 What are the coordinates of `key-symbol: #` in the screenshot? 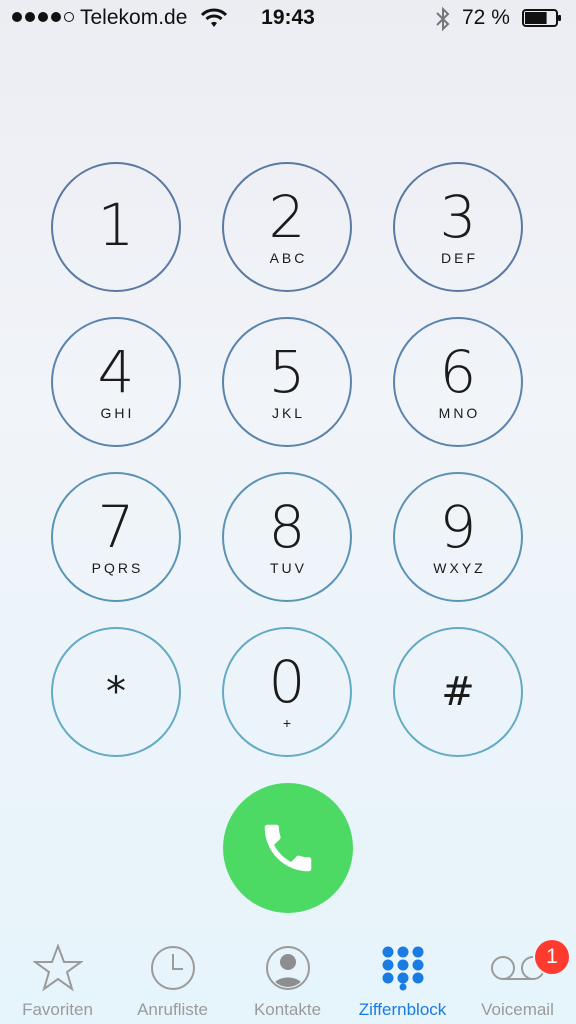 It's located at (458, 692).